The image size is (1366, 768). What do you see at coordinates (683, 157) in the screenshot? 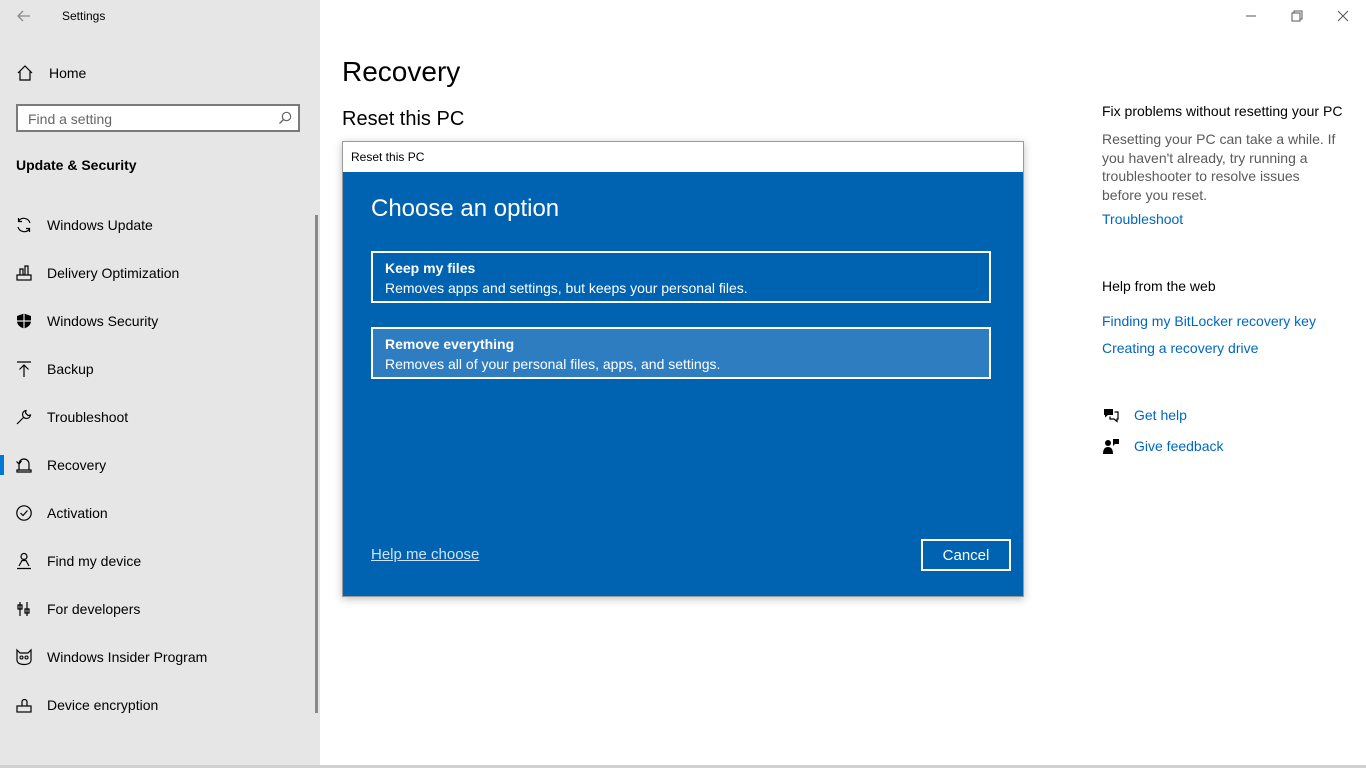
I see `dialog-titlebar: Reset this PC` at bounding box center [683, 157].